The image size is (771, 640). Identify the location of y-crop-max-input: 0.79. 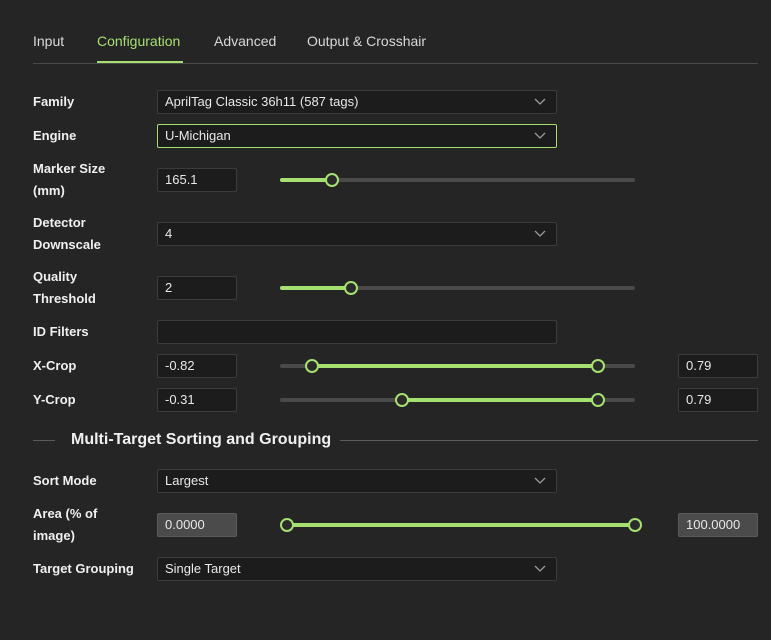
(718, 400).